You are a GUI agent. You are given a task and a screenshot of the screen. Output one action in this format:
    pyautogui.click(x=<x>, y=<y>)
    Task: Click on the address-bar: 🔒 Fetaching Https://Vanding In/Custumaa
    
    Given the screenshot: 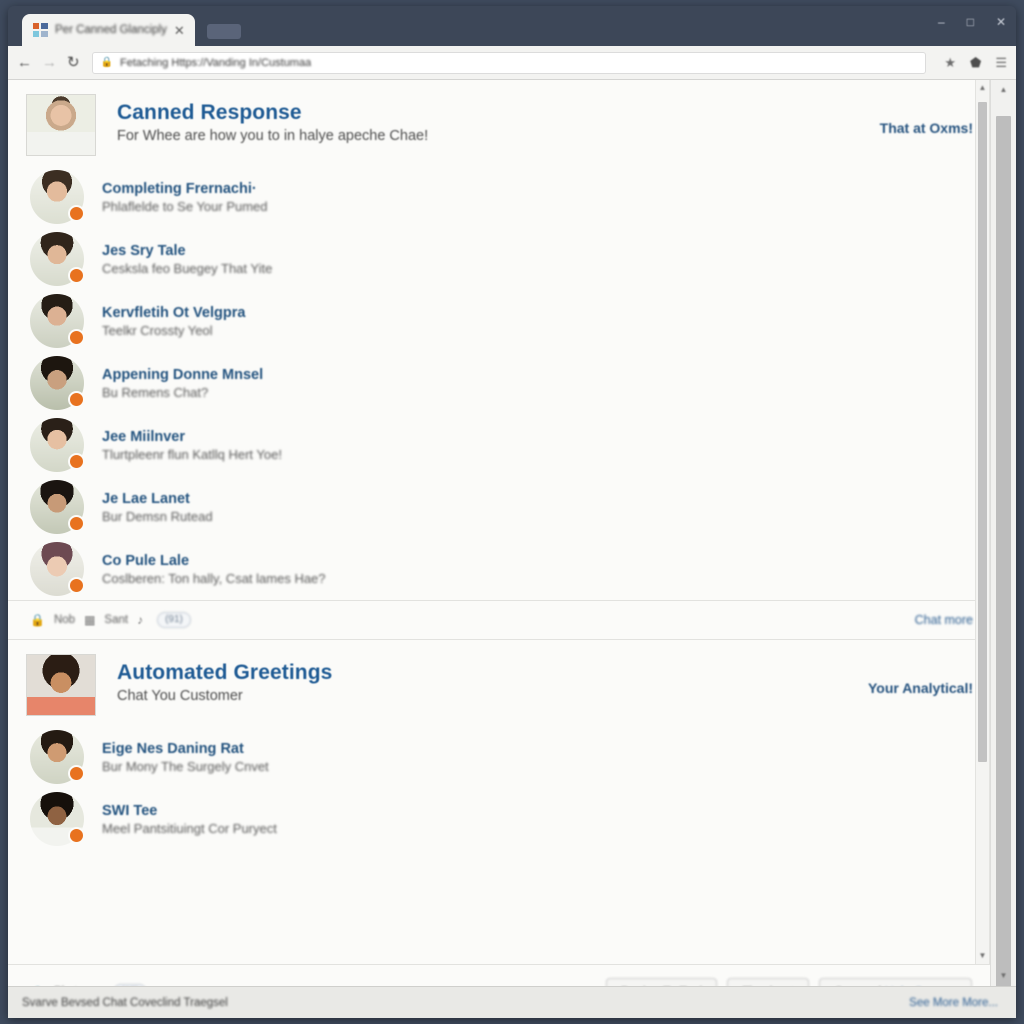 What is the action you would take?
    pyautogui.click(x=509, y=62)
    